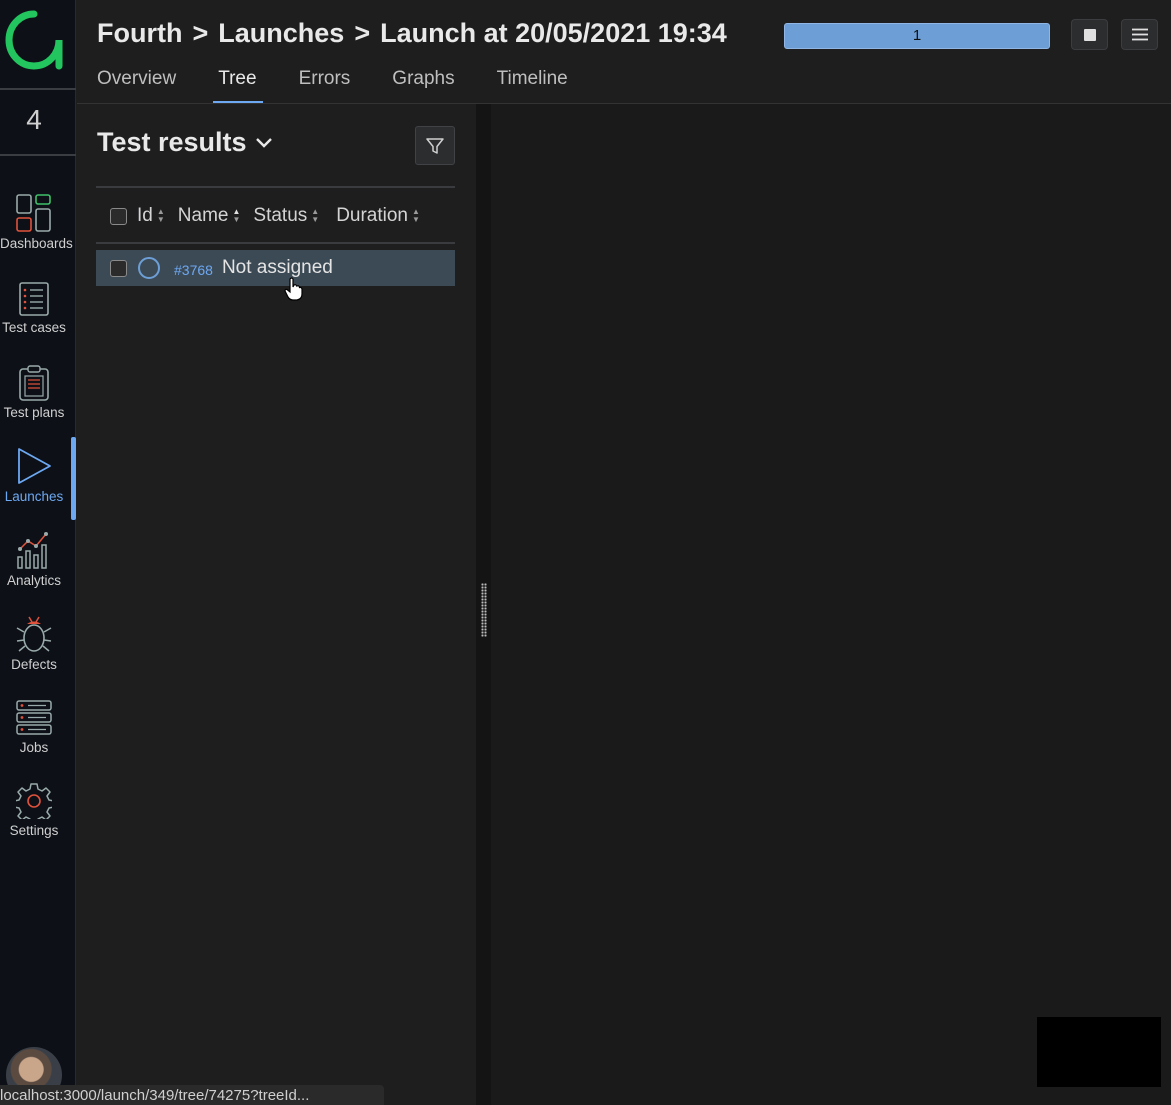 The height and width of the screenshot is (1105, 1171). Describe the element at coordinates (73, 478) in the screenshot. I see `active-nav-indicator` at that location.